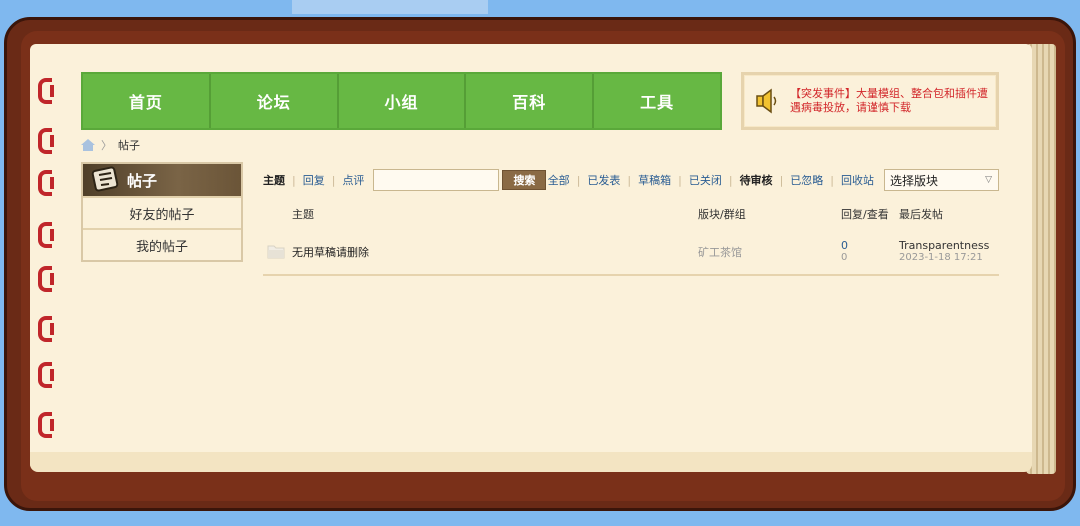 This screenshot has width=1080, height=526. I want to click on nav-item-tools: 工具, so click(657, 101).